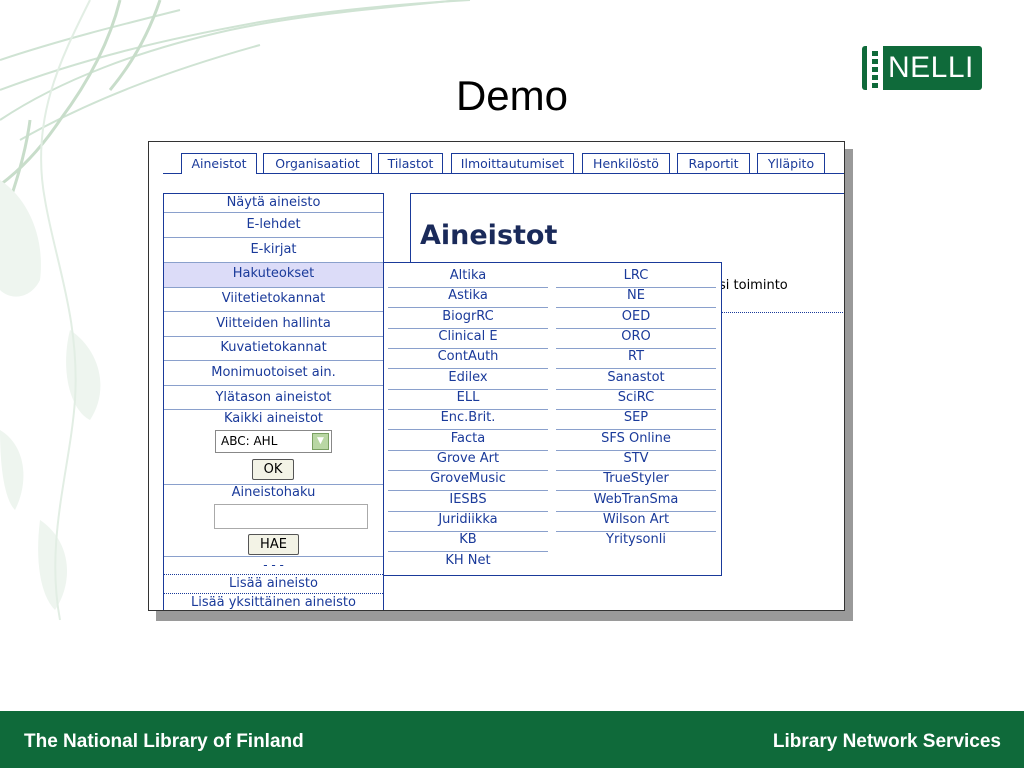 This screenshot has height=768, width=1024. What do you see at coordinates (468, 377) in the screenshot?
I see `submenu-item: Edilex` at bounding box center [468, 377].